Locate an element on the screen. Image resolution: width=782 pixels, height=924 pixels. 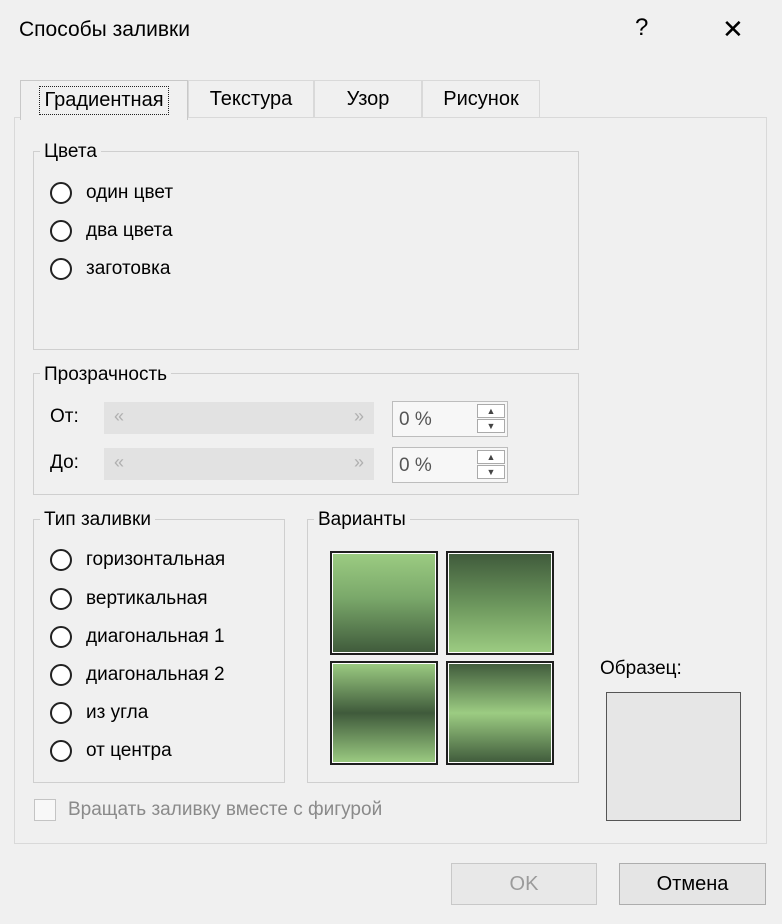
radio-diagonal-2: диагональная 2 is located at coordinates (137, 675).